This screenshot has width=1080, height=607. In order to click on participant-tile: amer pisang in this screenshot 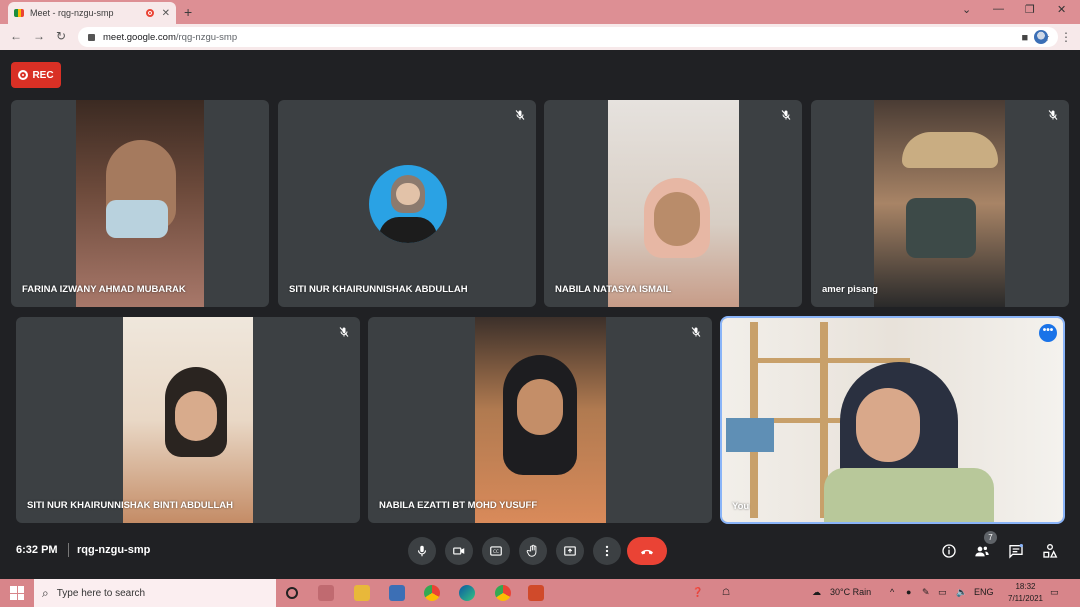, I will do `click(940, 203)`.